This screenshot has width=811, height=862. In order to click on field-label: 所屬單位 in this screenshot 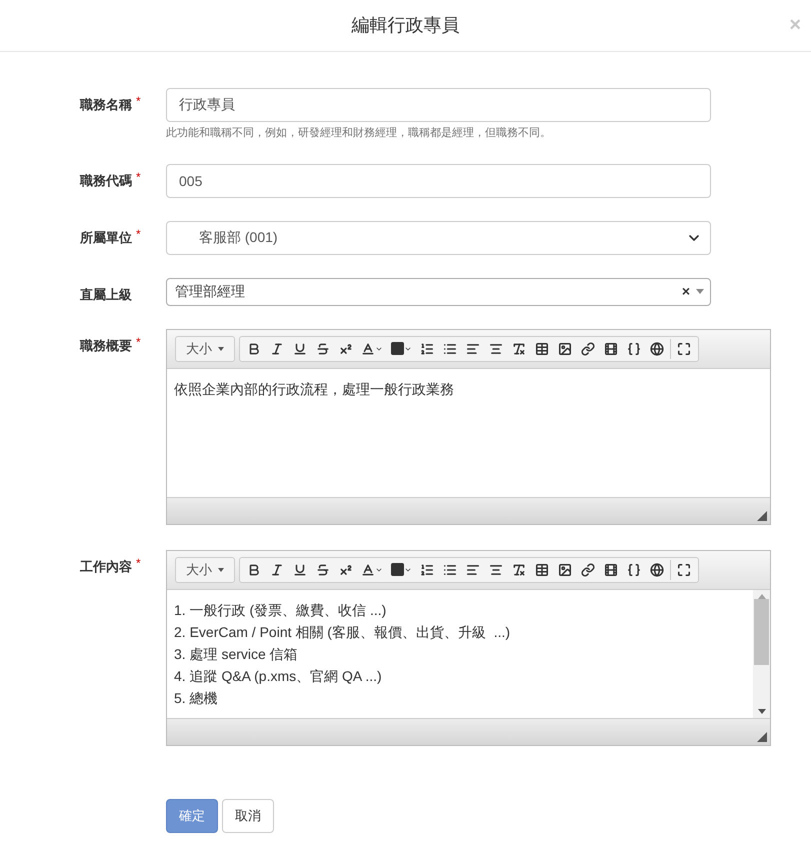, I will do `click(106, 237)`.